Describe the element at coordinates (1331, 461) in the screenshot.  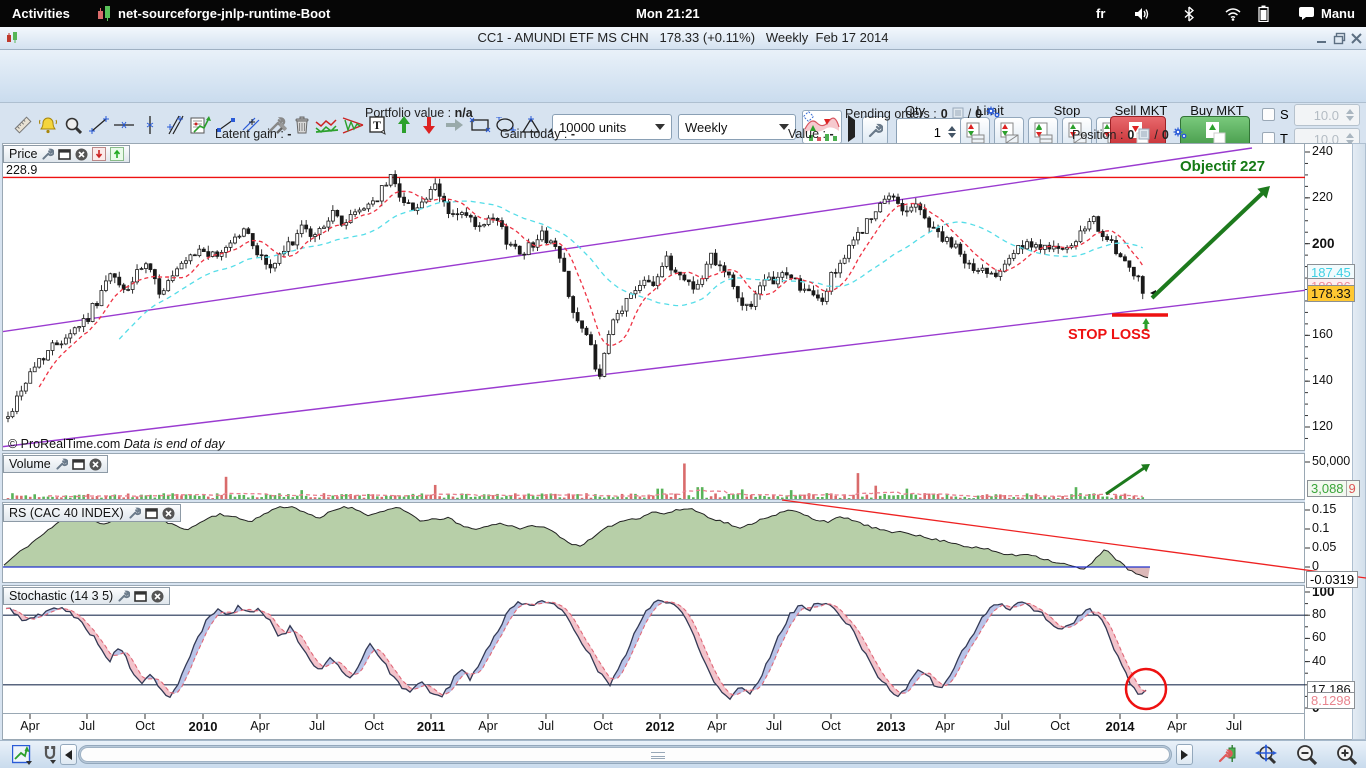
I see `axis-tick-label: 50,000` at that location.